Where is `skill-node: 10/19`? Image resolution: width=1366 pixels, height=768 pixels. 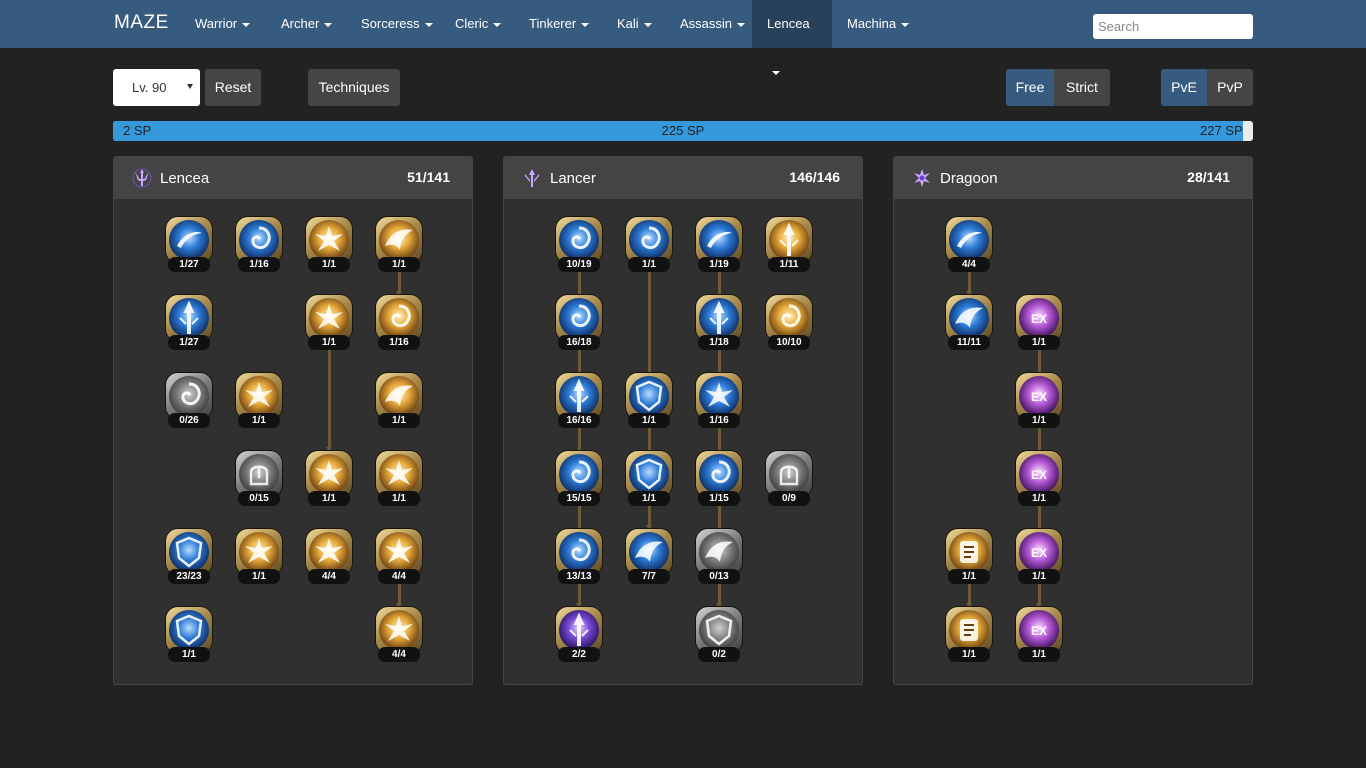 skill-node: 10/19 is located at coordinates (579, 245).